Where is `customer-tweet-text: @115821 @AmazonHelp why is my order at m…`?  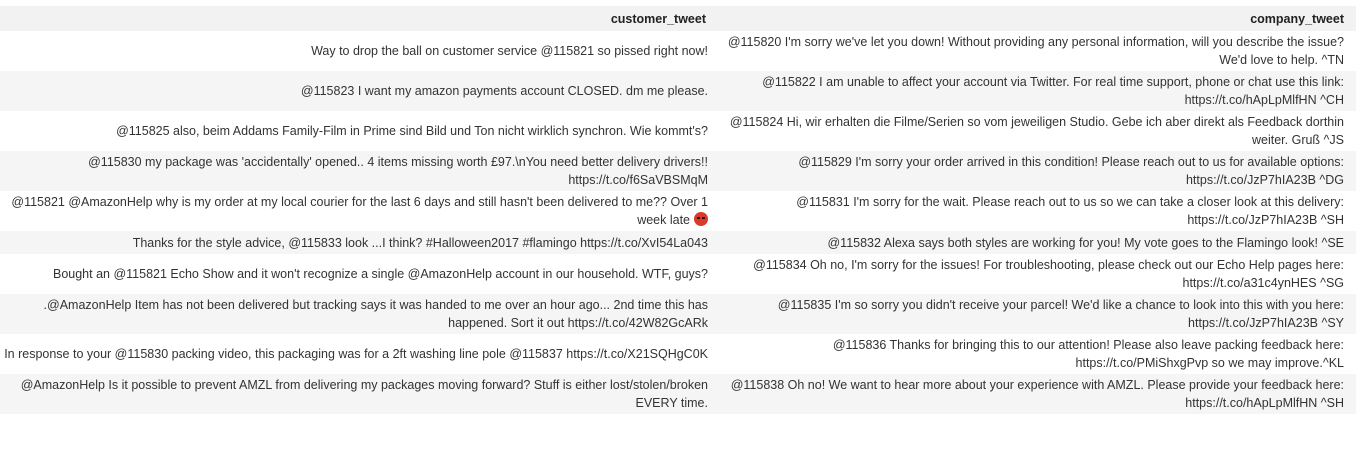
customer-tweet-text: @115821 @AmazonHelp why is my order at m… is located at coordinates (359, 211).